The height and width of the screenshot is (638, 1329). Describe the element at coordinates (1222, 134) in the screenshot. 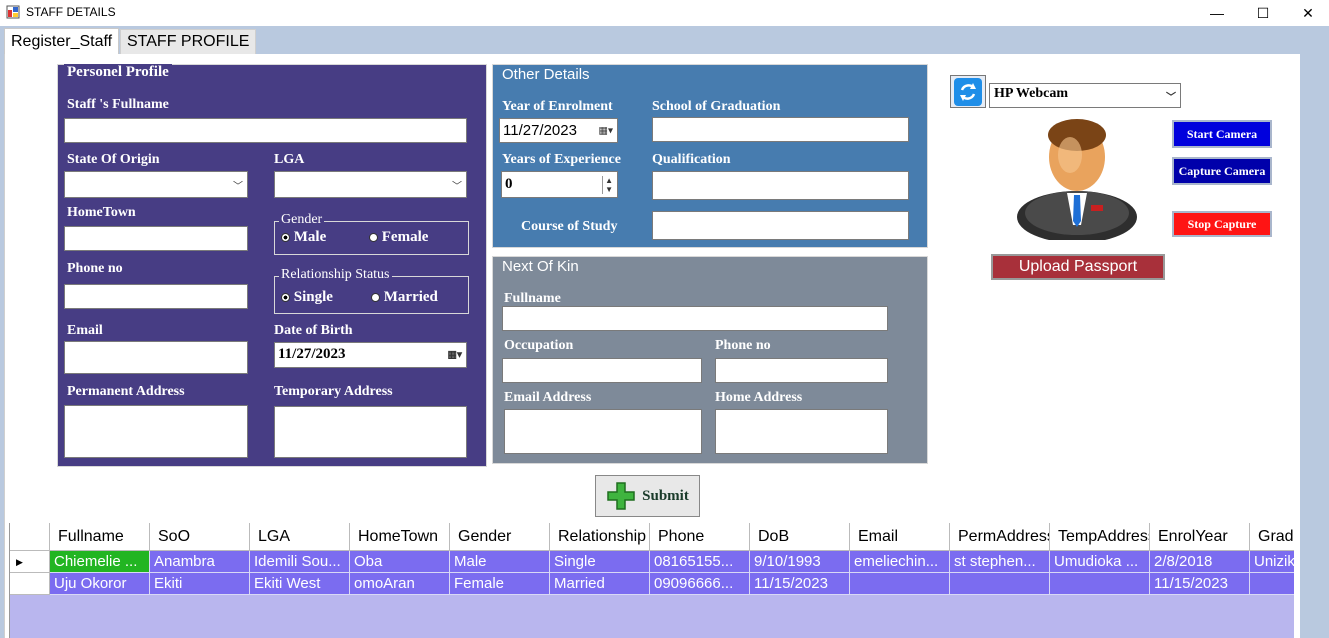

I see `start-camera-button: Start Camera` at that location.